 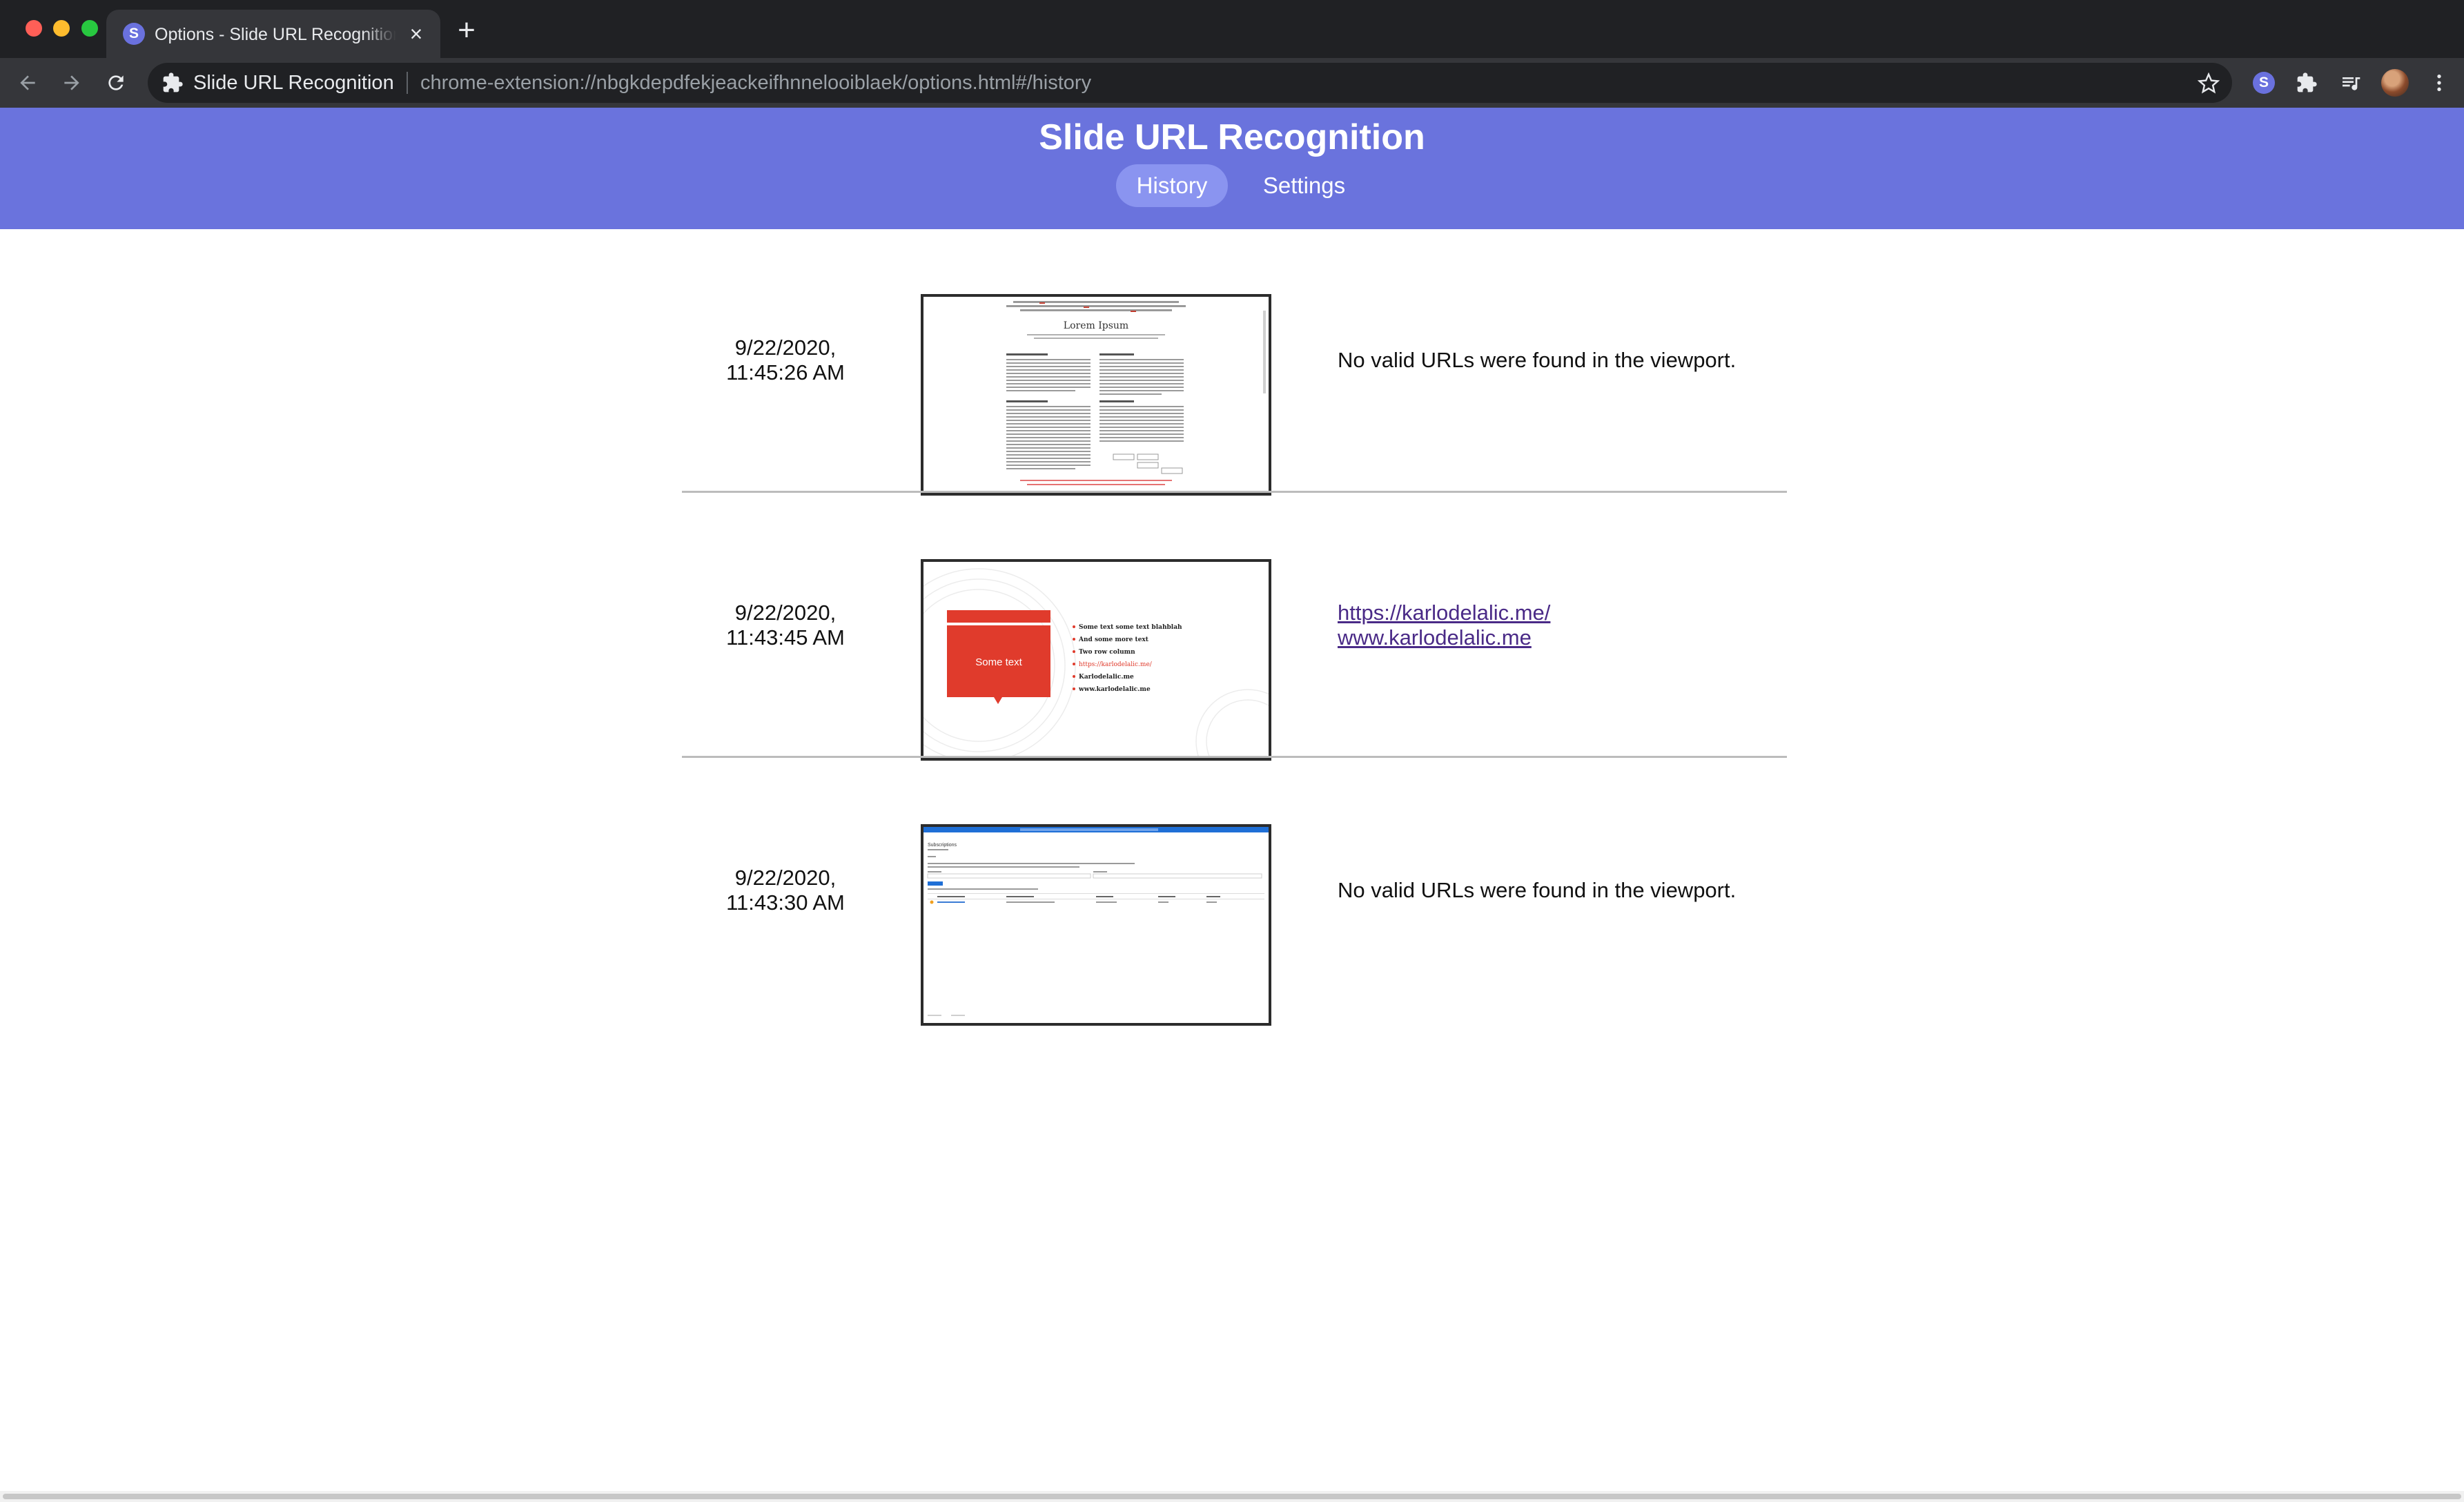 What do you see at coordinates (416, 34) in the screenshot?
I see `tab-close-icon: ×` at bounding box center [416, 34].